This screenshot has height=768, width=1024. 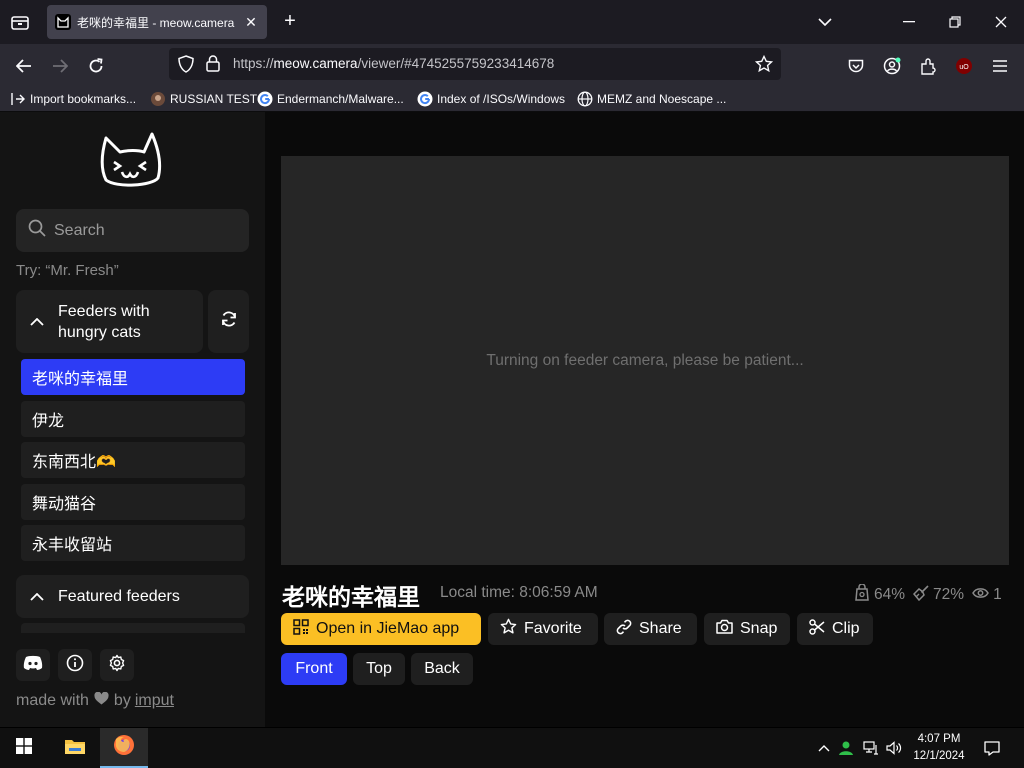 I want to click on search-input, so click(x=144, y=230).